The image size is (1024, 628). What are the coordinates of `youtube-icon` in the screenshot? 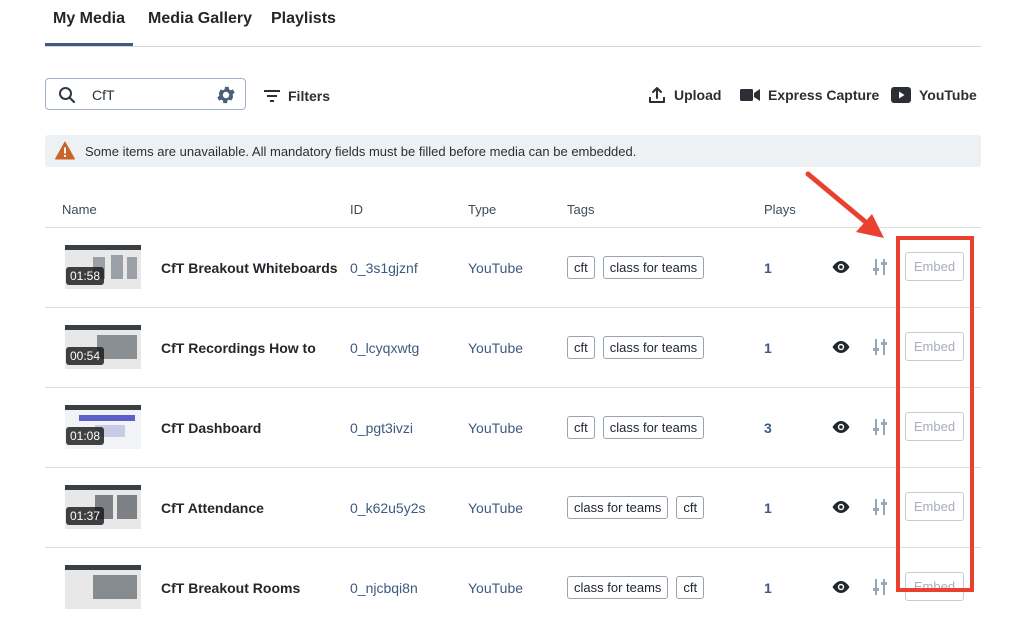 It's located at (901, 95).